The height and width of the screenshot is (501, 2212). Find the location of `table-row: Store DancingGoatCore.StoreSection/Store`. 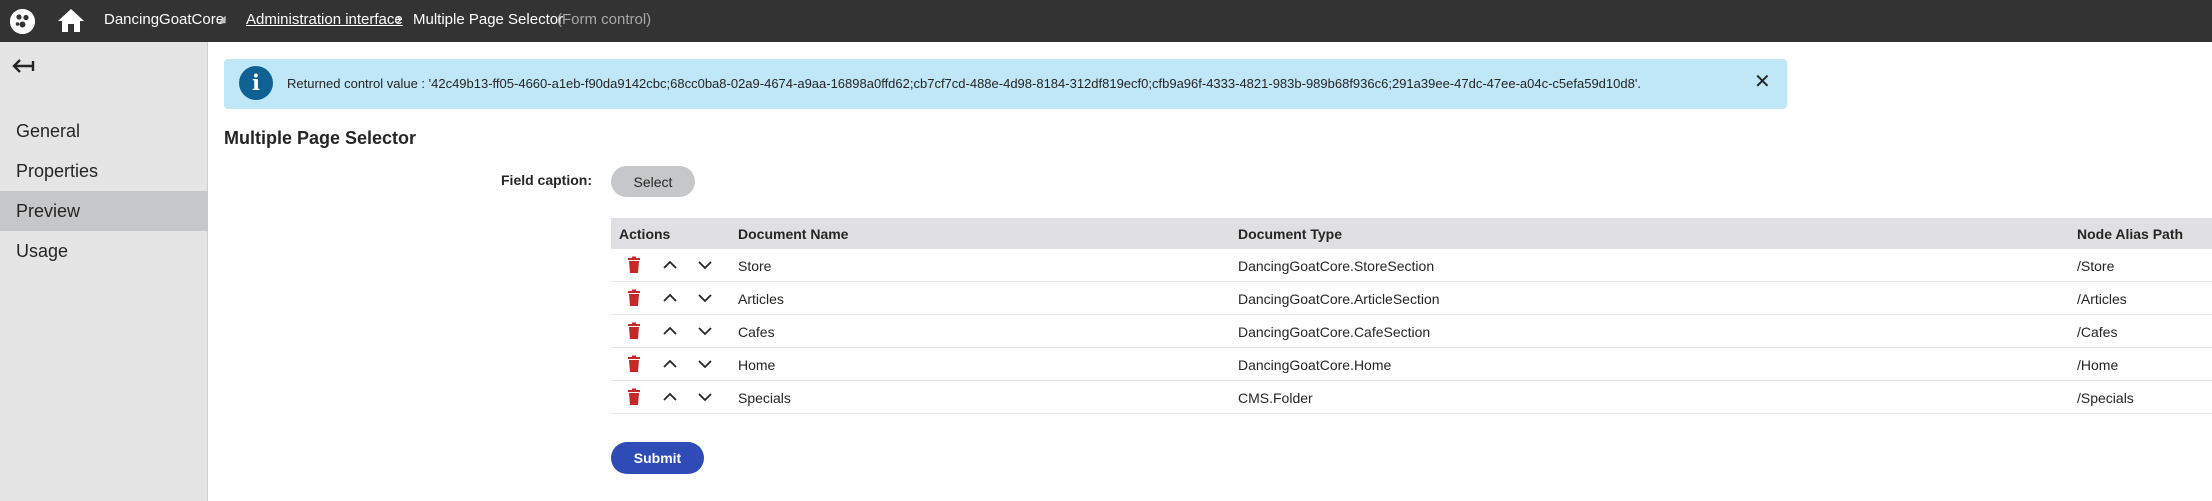

table-row: Store DancingGoatCore.StoreSection/Store is located at coordinates (1411, 265).